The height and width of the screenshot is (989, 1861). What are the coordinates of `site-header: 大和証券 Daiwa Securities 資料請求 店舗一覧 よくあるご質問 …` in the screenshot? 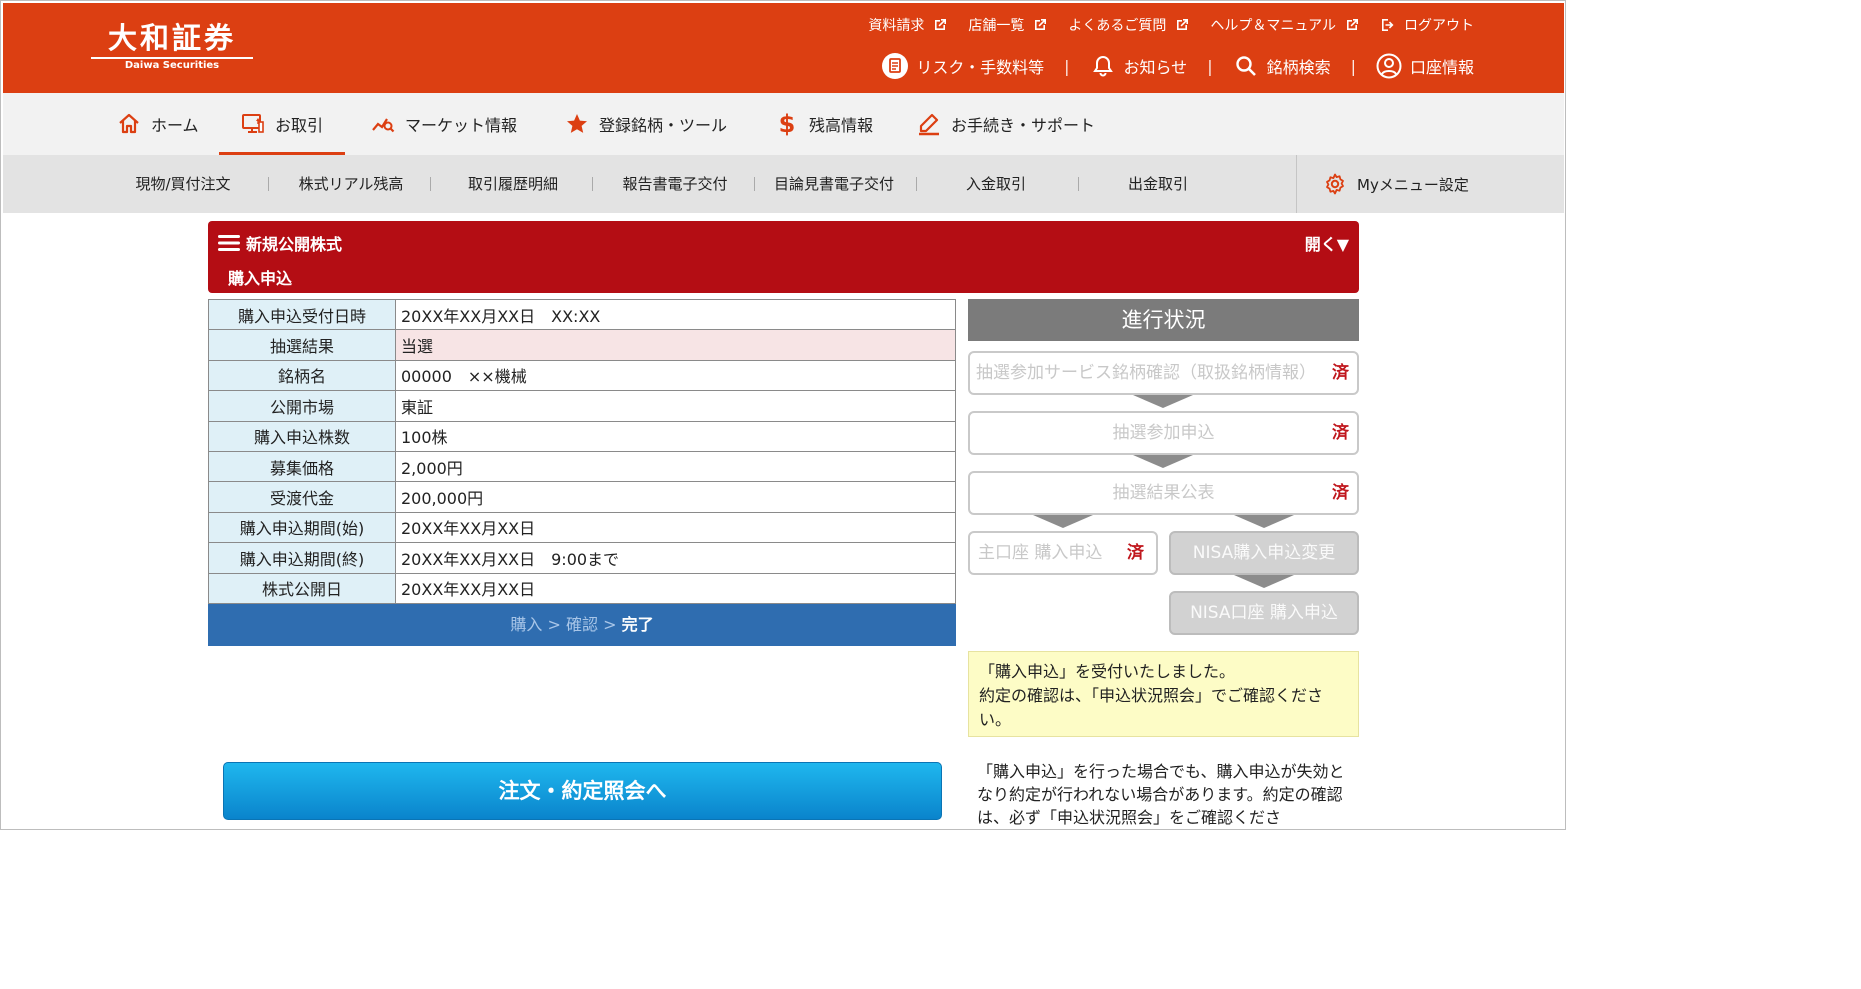 It's located at (783, 48).